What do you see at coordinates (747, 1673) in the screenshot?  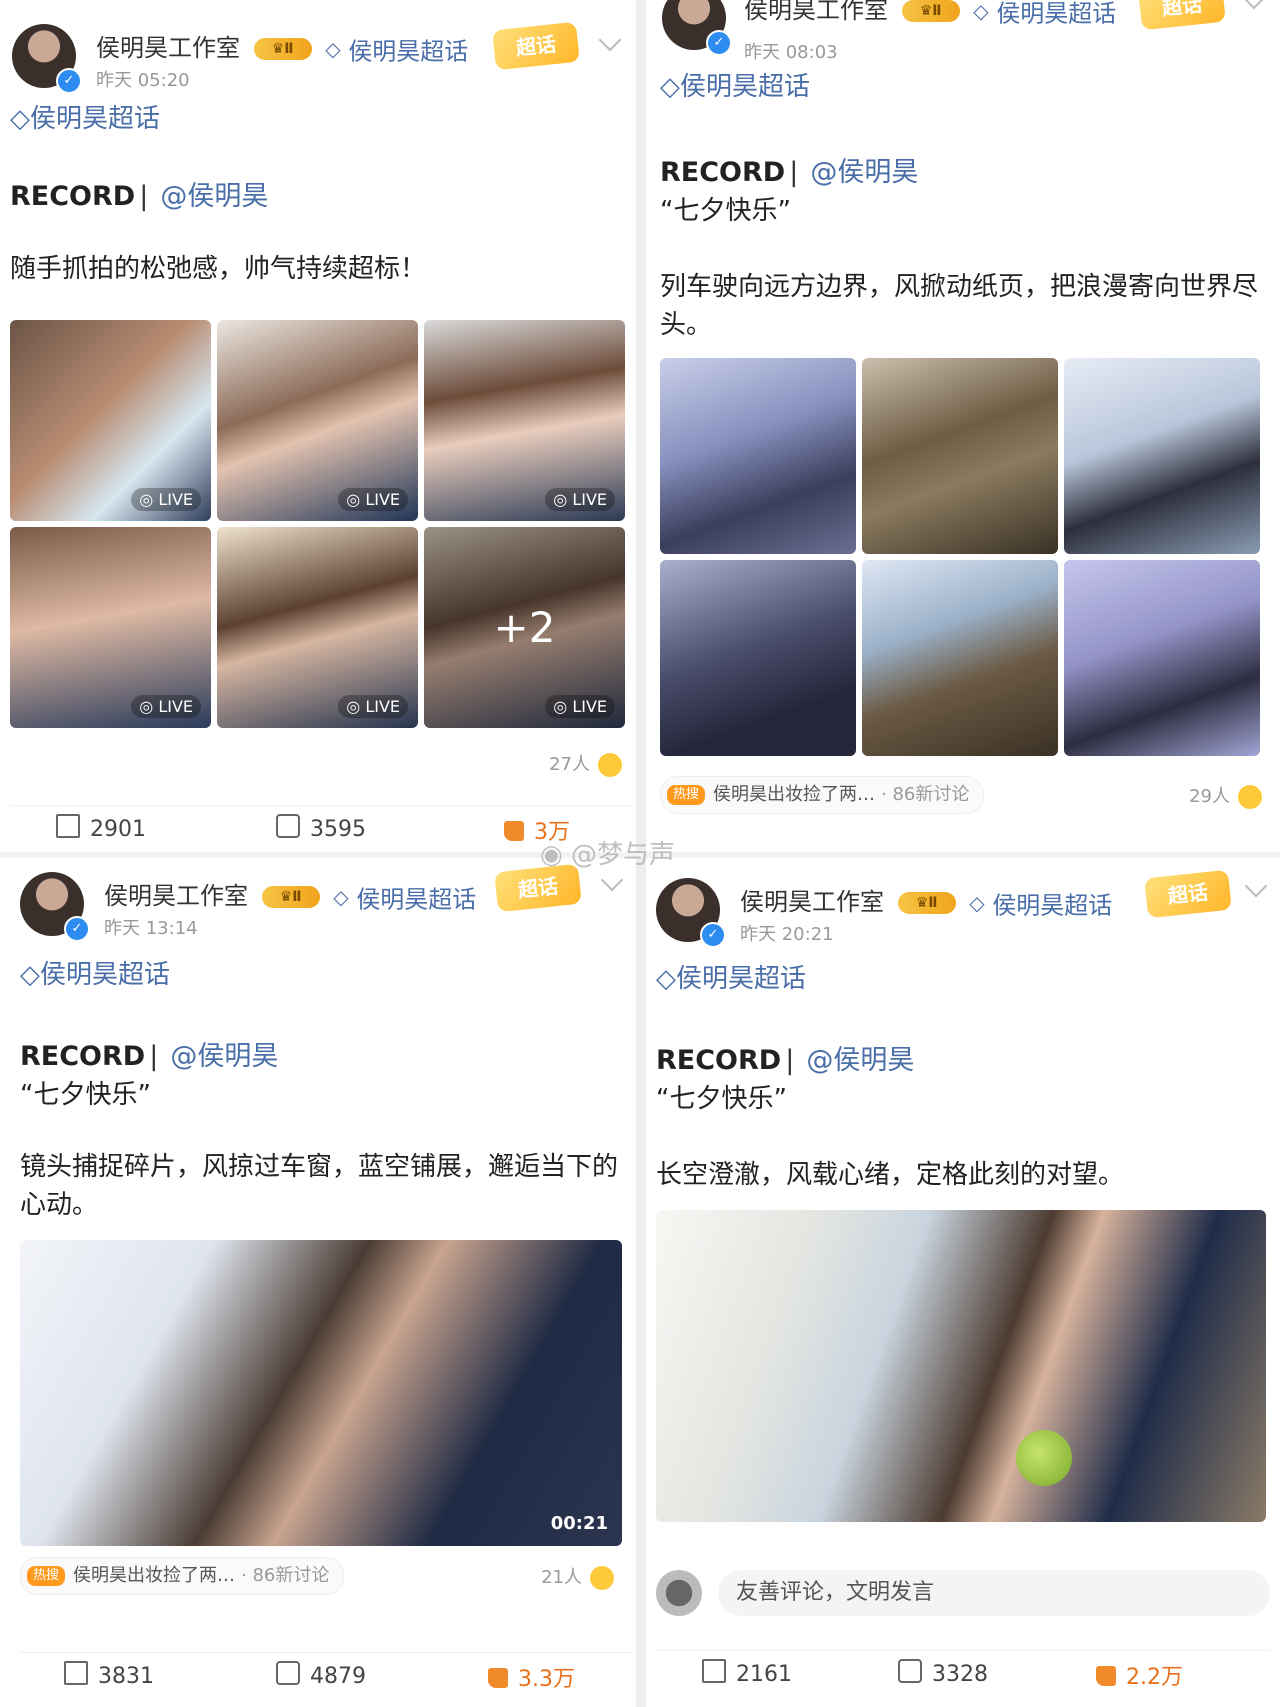 I see `share-button: 2161` at bounding box center [747, 1673].